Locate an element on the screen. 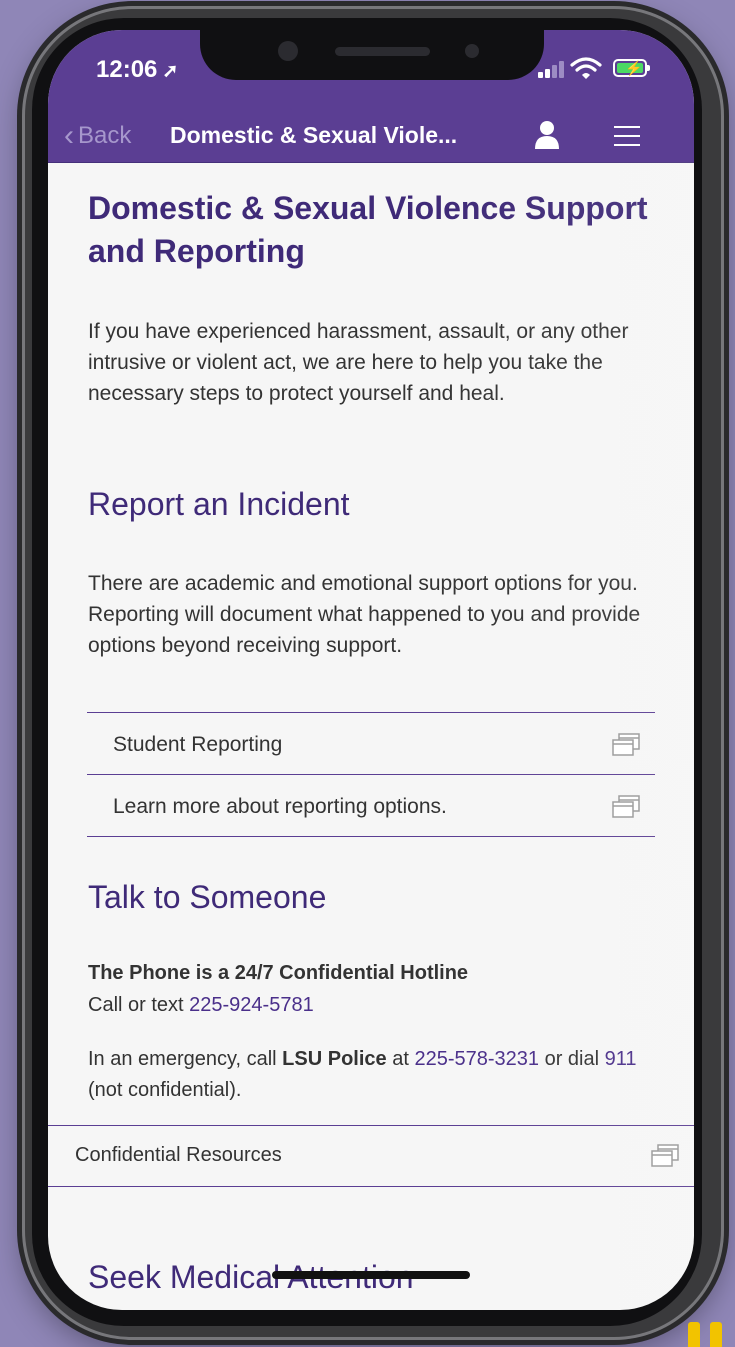 This screenshot has width=735, height=1347. emergency-pre911: or dial is located at coordinates (572, 1059).